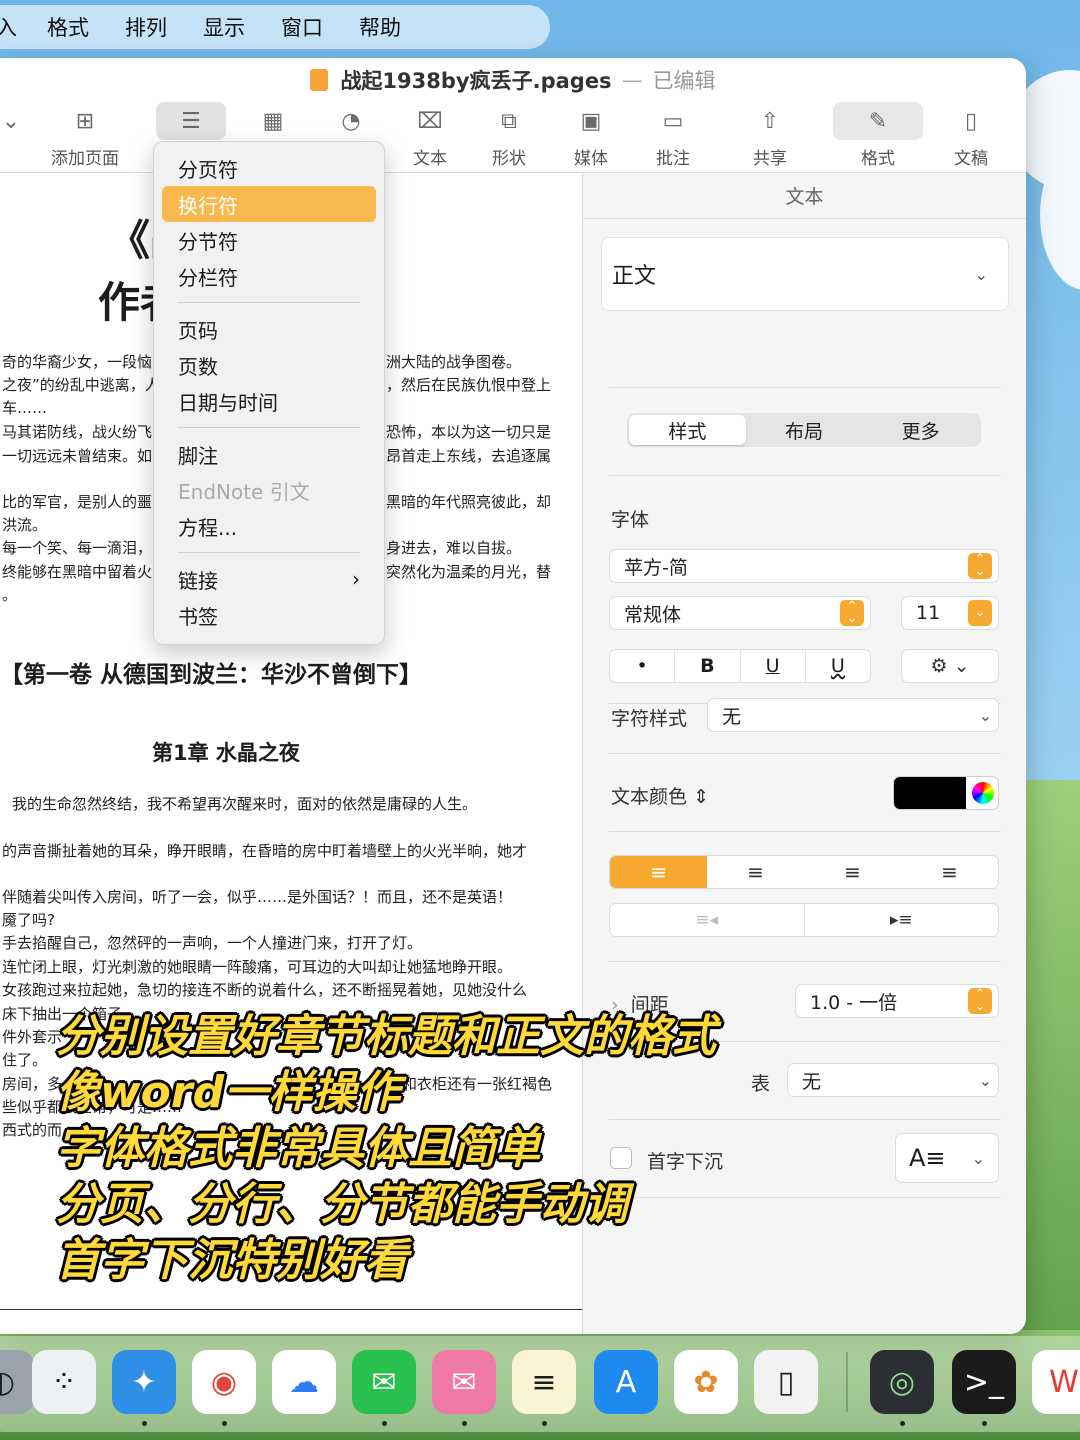  Describe the element at coordinates (786, 1382) in the screenshot. I see `iphone-mirroring-icon: ▯` at that location.